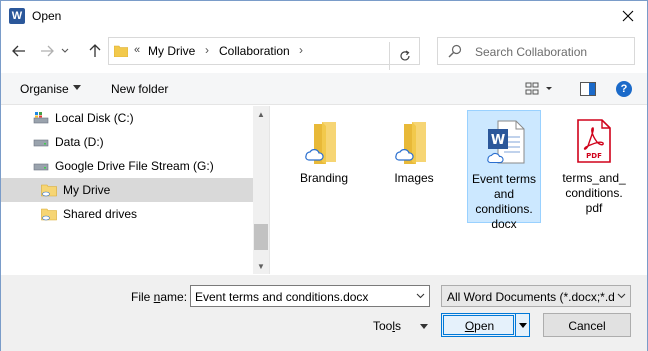 This screenshot has height=351, width=648. I want to click on cancel-label: Cancel, so click(587, 326).